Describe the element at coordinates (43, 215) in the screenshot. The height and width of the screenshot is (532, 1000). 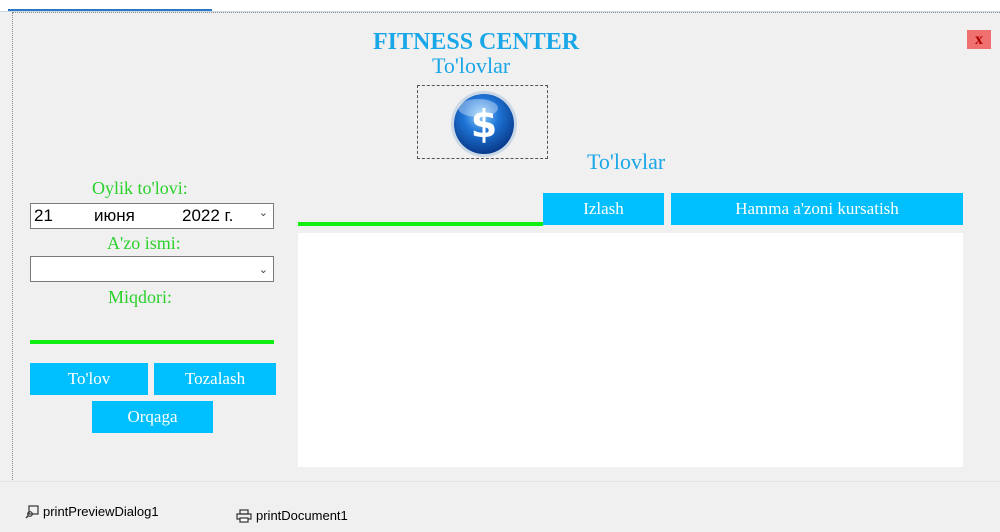
I see `date-day: 21` at that location.